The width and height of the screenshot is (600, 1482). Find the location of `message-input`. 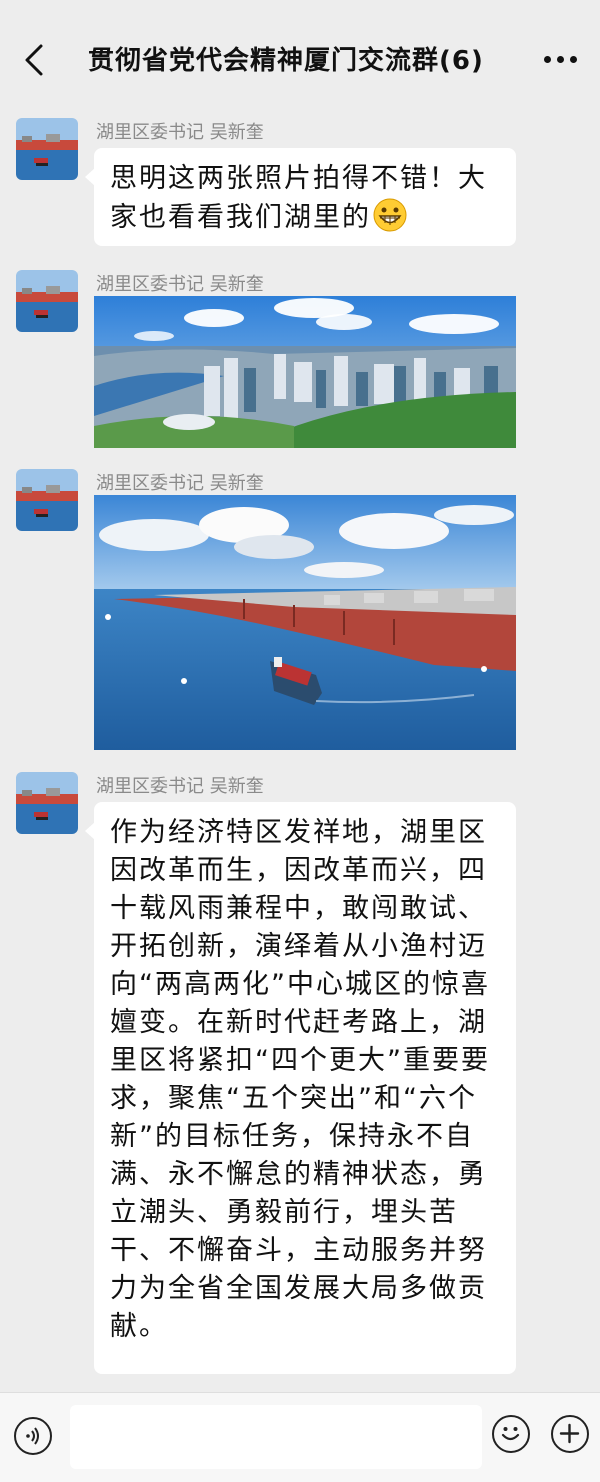

message-input is located at coordinates (276, 1437).